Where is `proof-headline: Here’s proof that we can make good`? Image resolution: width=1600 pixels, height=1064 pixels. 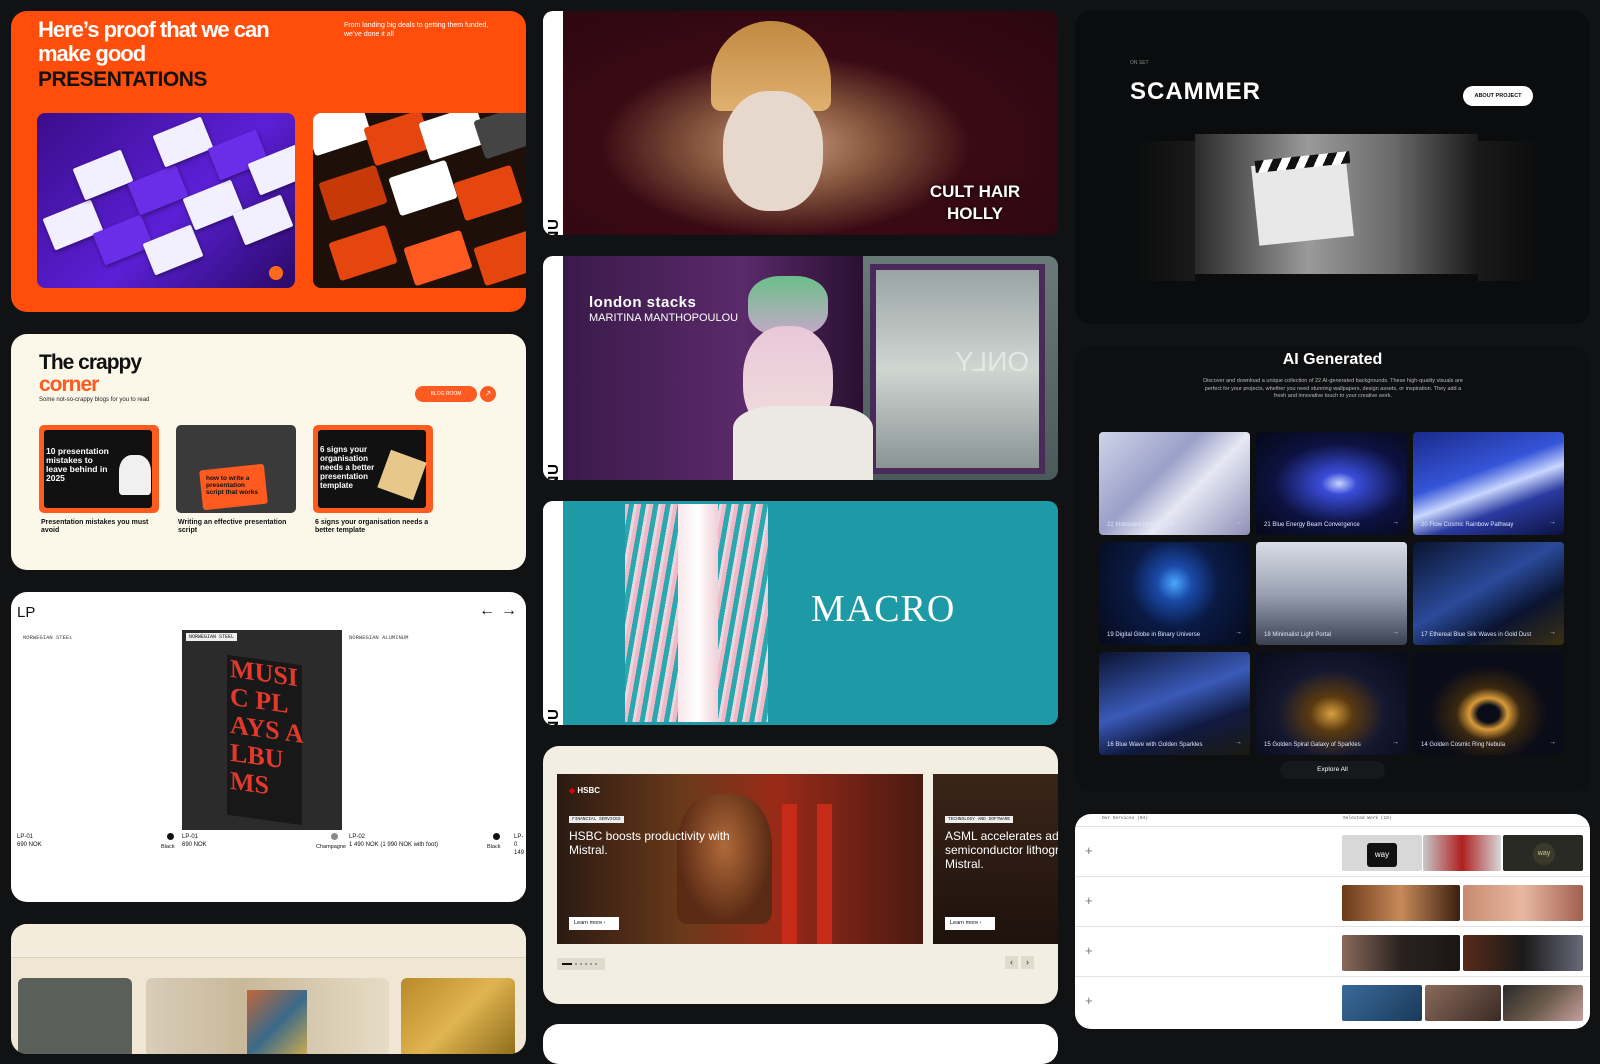
proof-headline: Here’s proof that we can make good is located at coordinates (154, 41).